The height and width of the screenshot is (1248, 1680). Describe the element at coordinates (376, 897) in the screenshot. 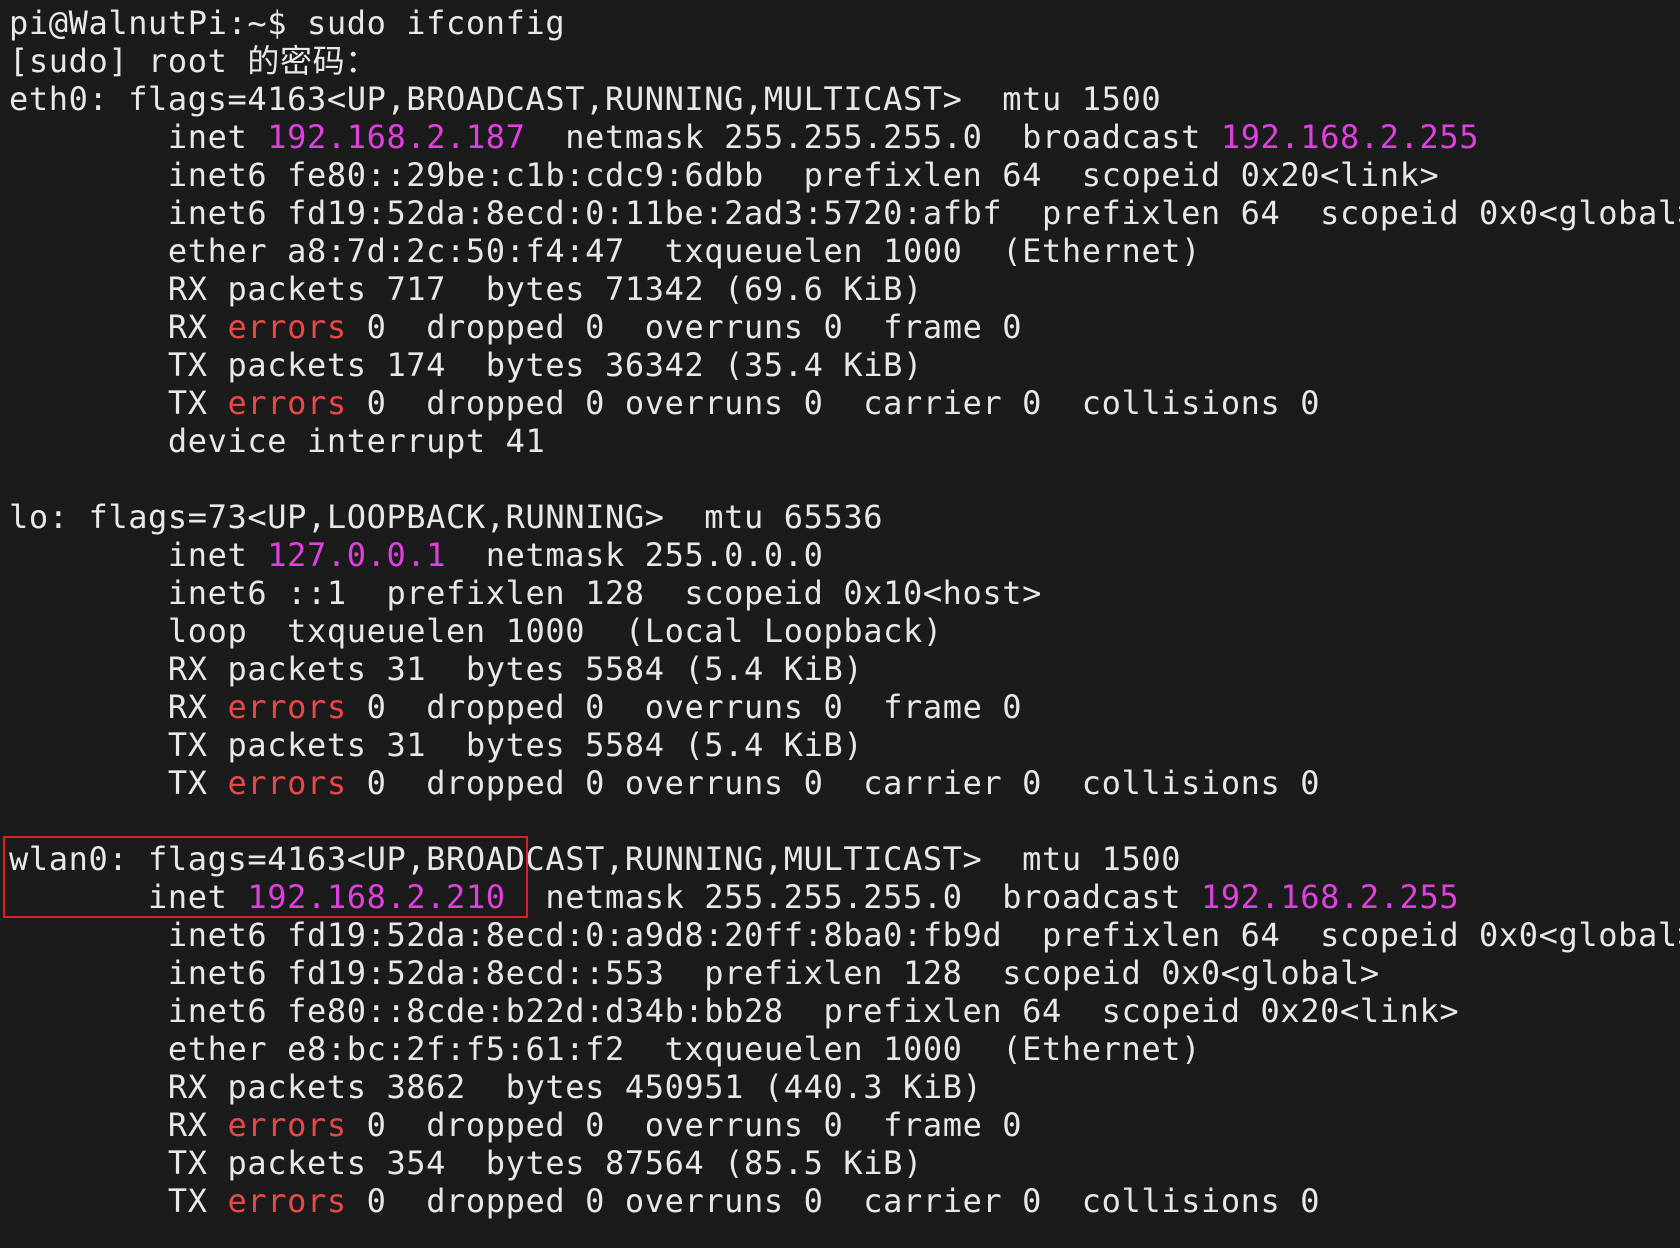

I see `ip-address: 192.168.2.210` at that location.